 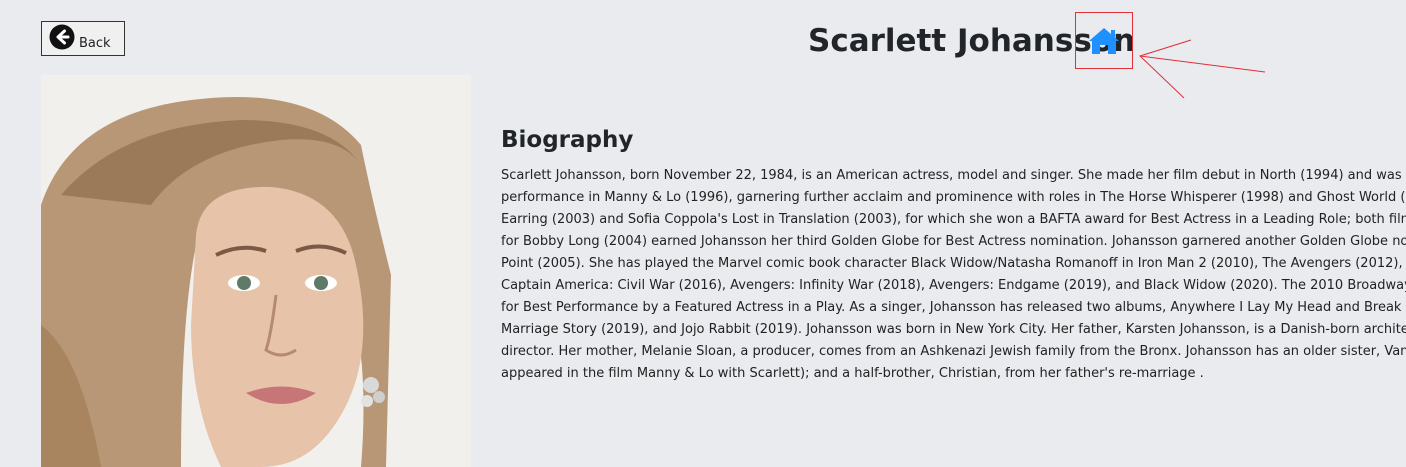 I want to click on back-button-label: Back, so click(x=95, y=43).